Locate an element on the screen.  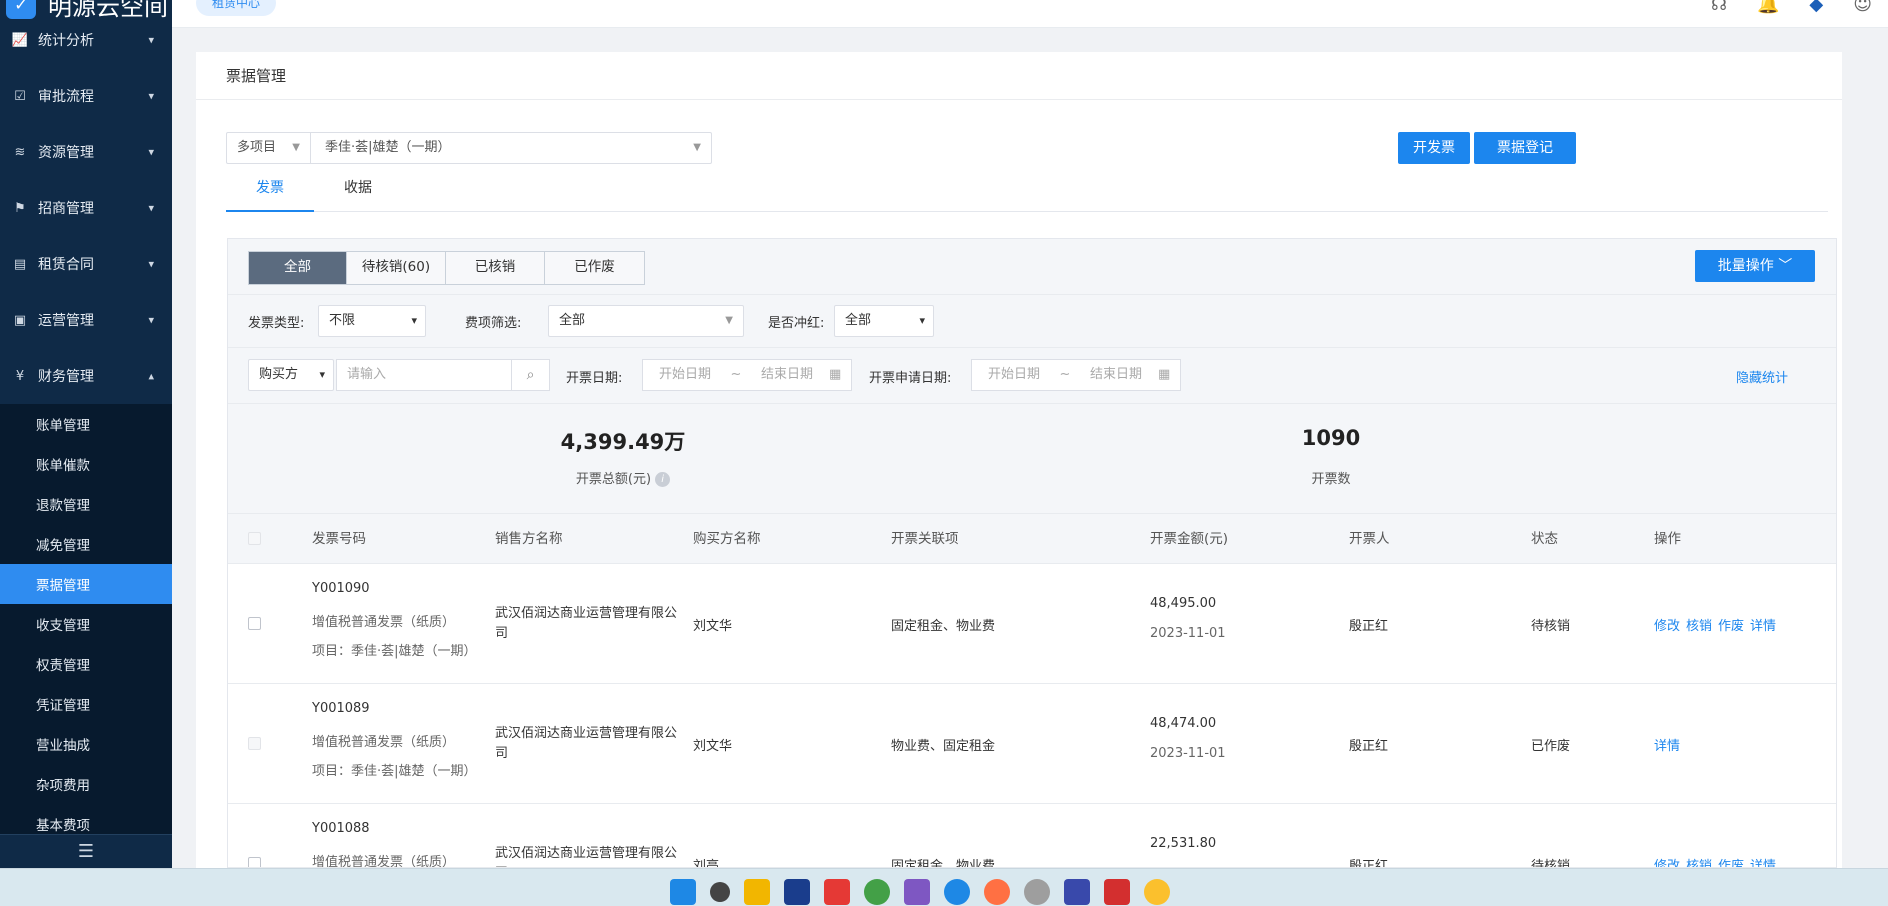
col-status: 状态 is located at coordinates (1544, 539).